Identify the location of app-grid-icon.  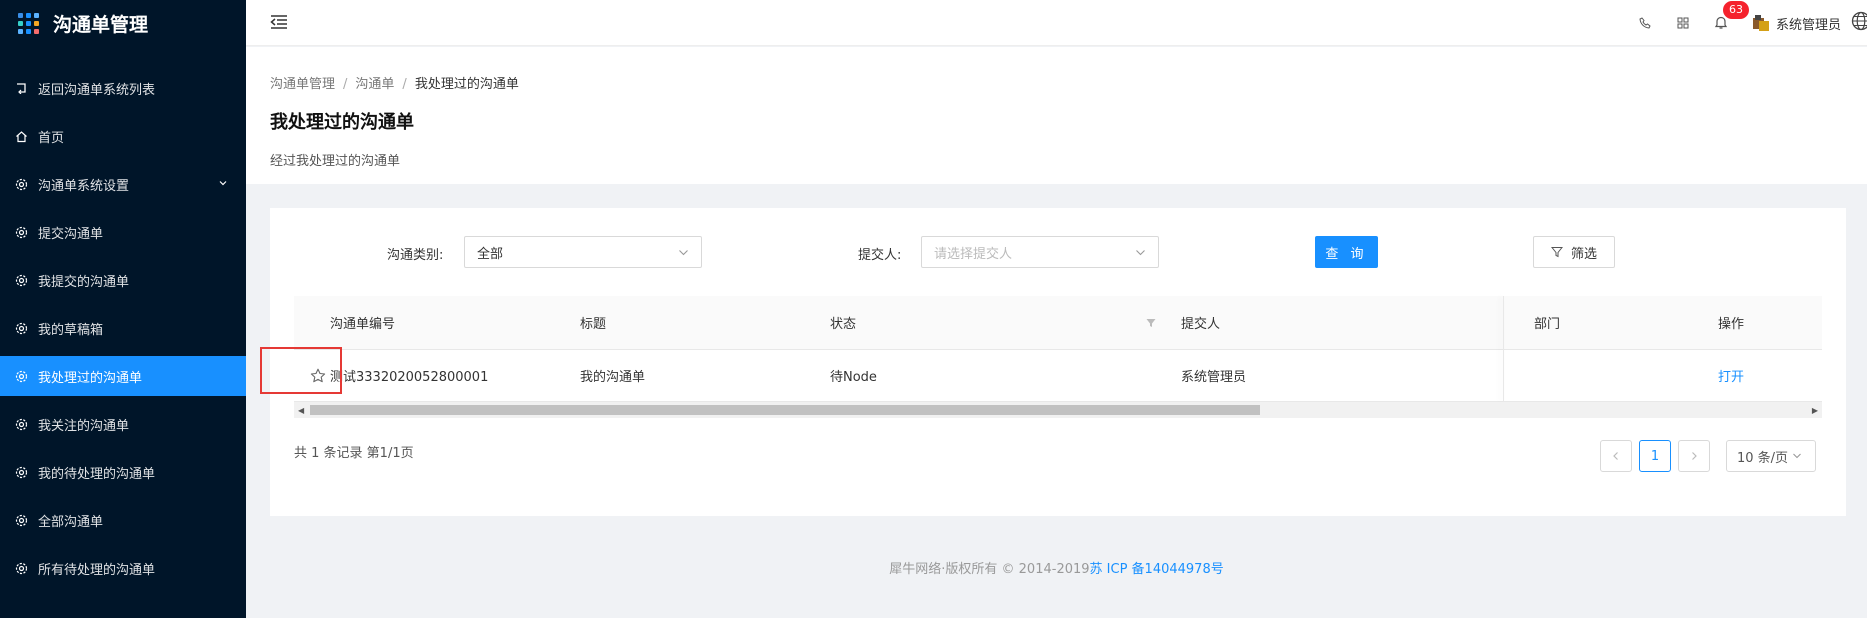
(28, 23).